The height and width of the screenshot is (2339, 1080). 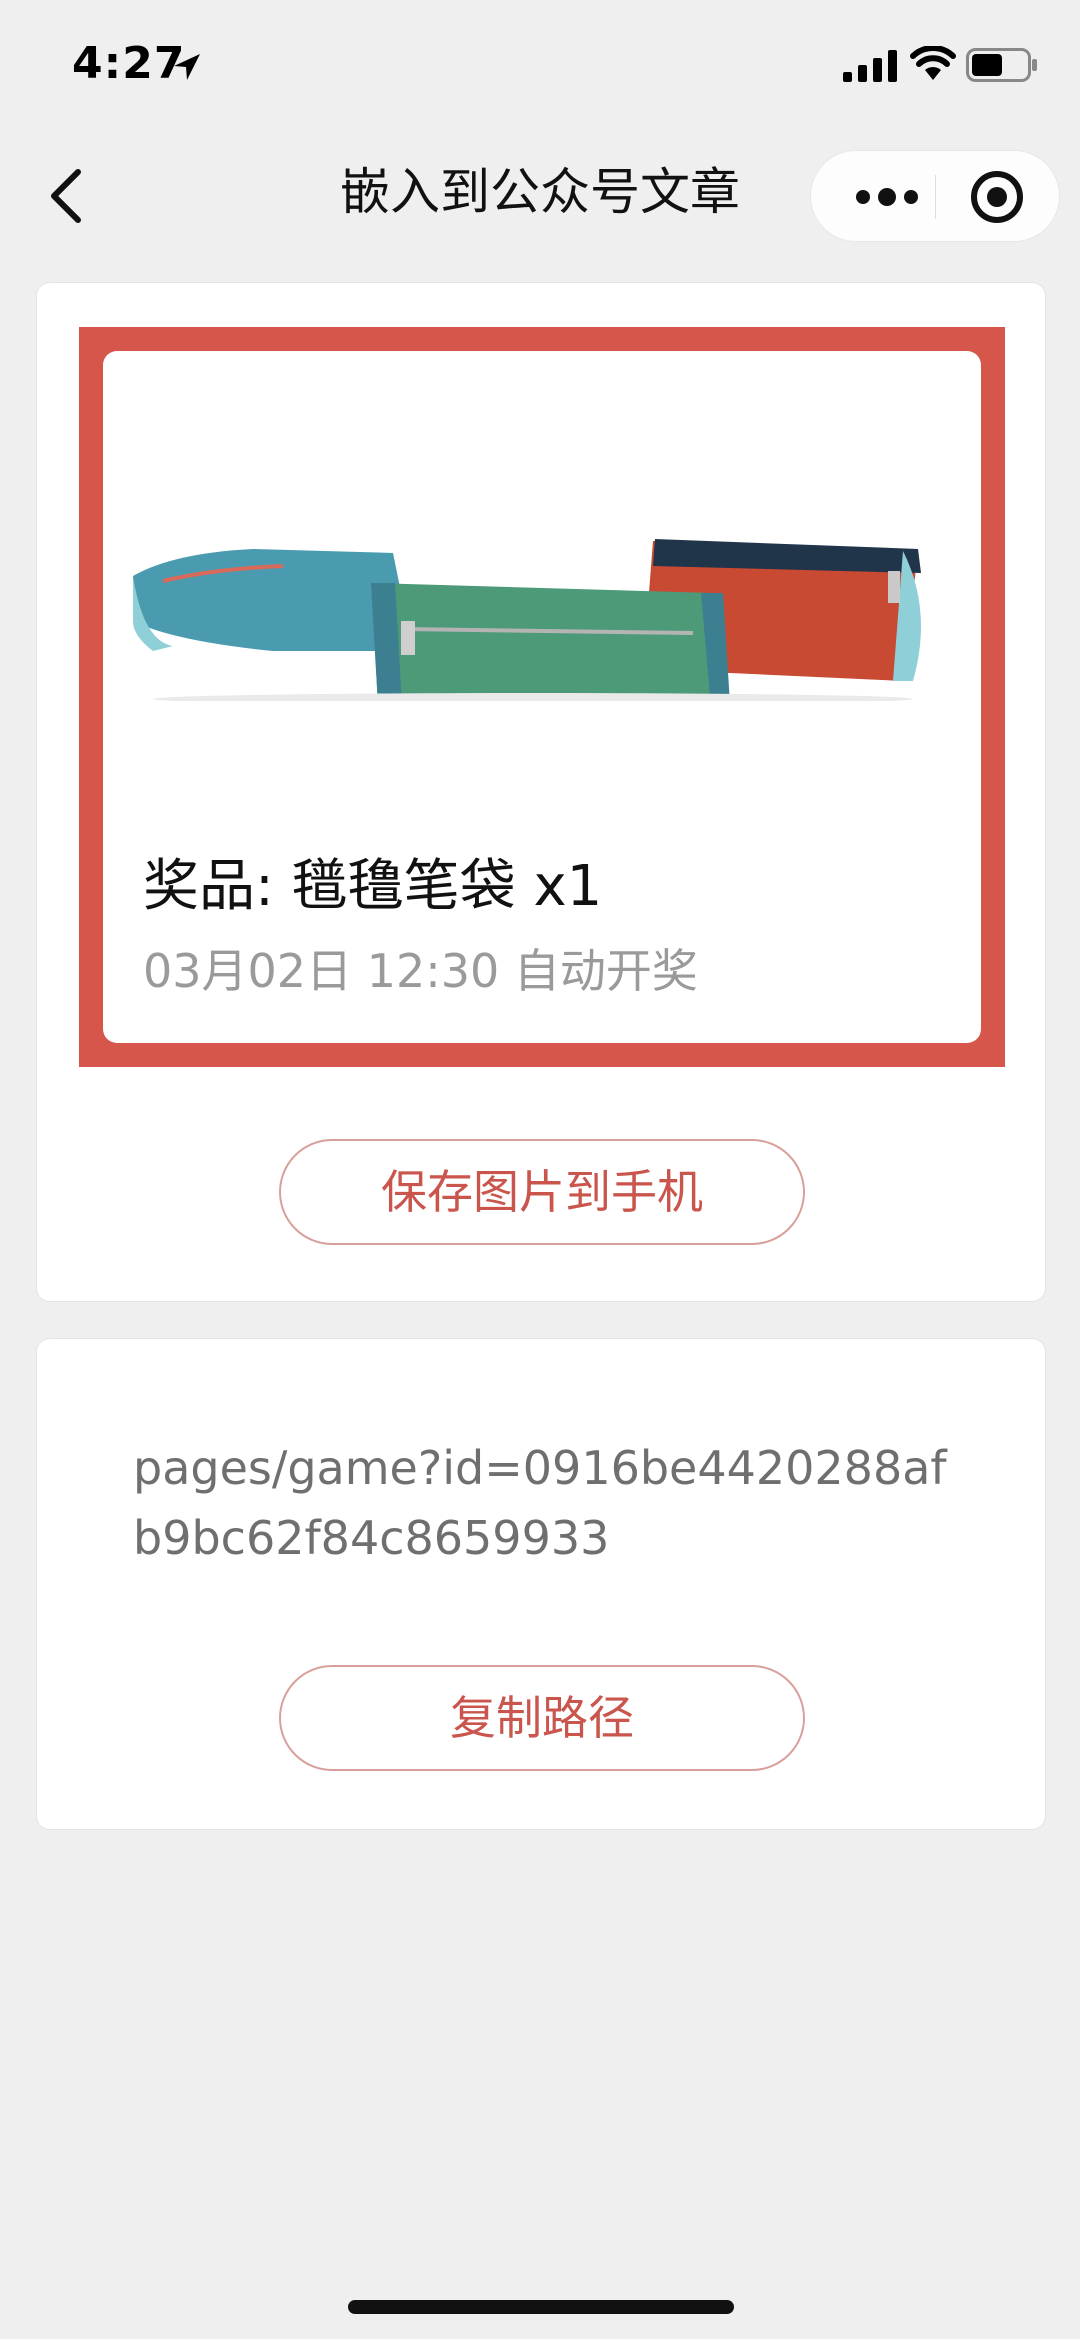 What do you see at coordinates (420, 971) in the screenshot?
I see `draw-time: 03月02日 12:30 自动开奖` at bounding box center [420, 971].